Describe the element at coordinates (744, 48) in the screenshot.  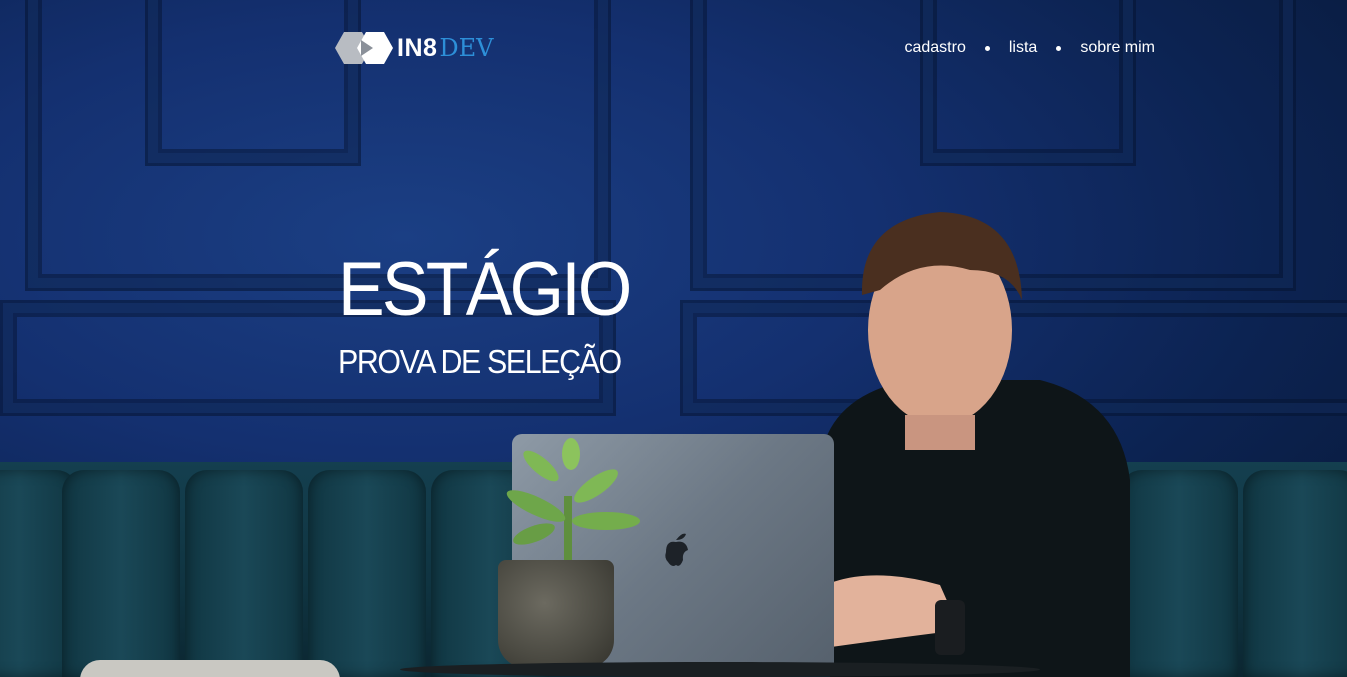
I see `top-navbar: IN8 DEV cadastro lista sobre mim` at that location.